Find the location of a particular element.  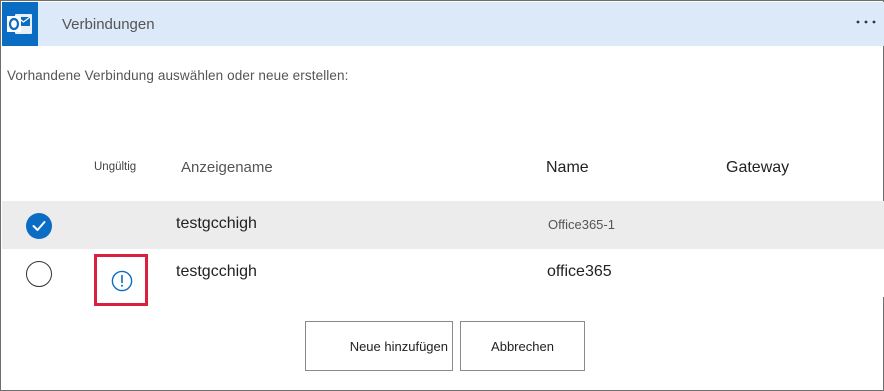

invalid-highlight-box is located at coordinates (121, 280).